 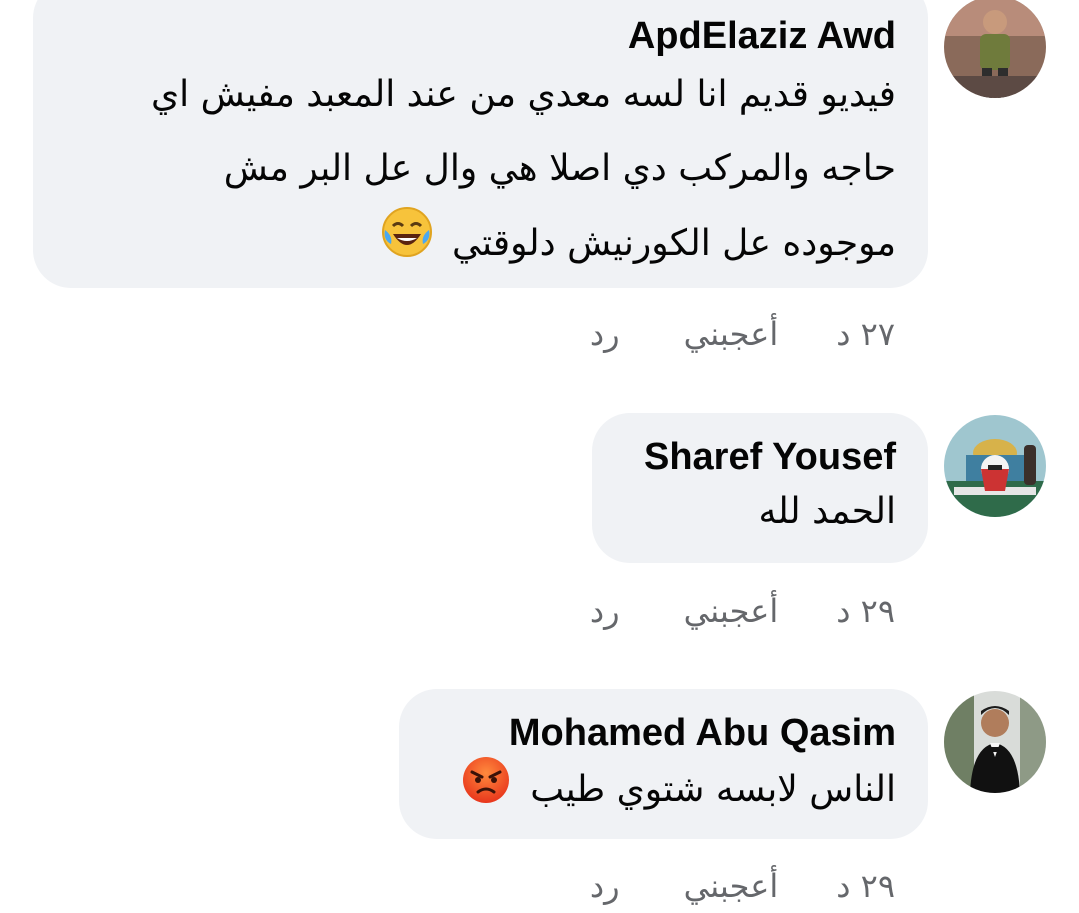 What do you see at coordinates (760, 488) in the screenshot?
I see `comment-bubble: Sharef Yousef الحمد لله` at bounding box center [760, 488].